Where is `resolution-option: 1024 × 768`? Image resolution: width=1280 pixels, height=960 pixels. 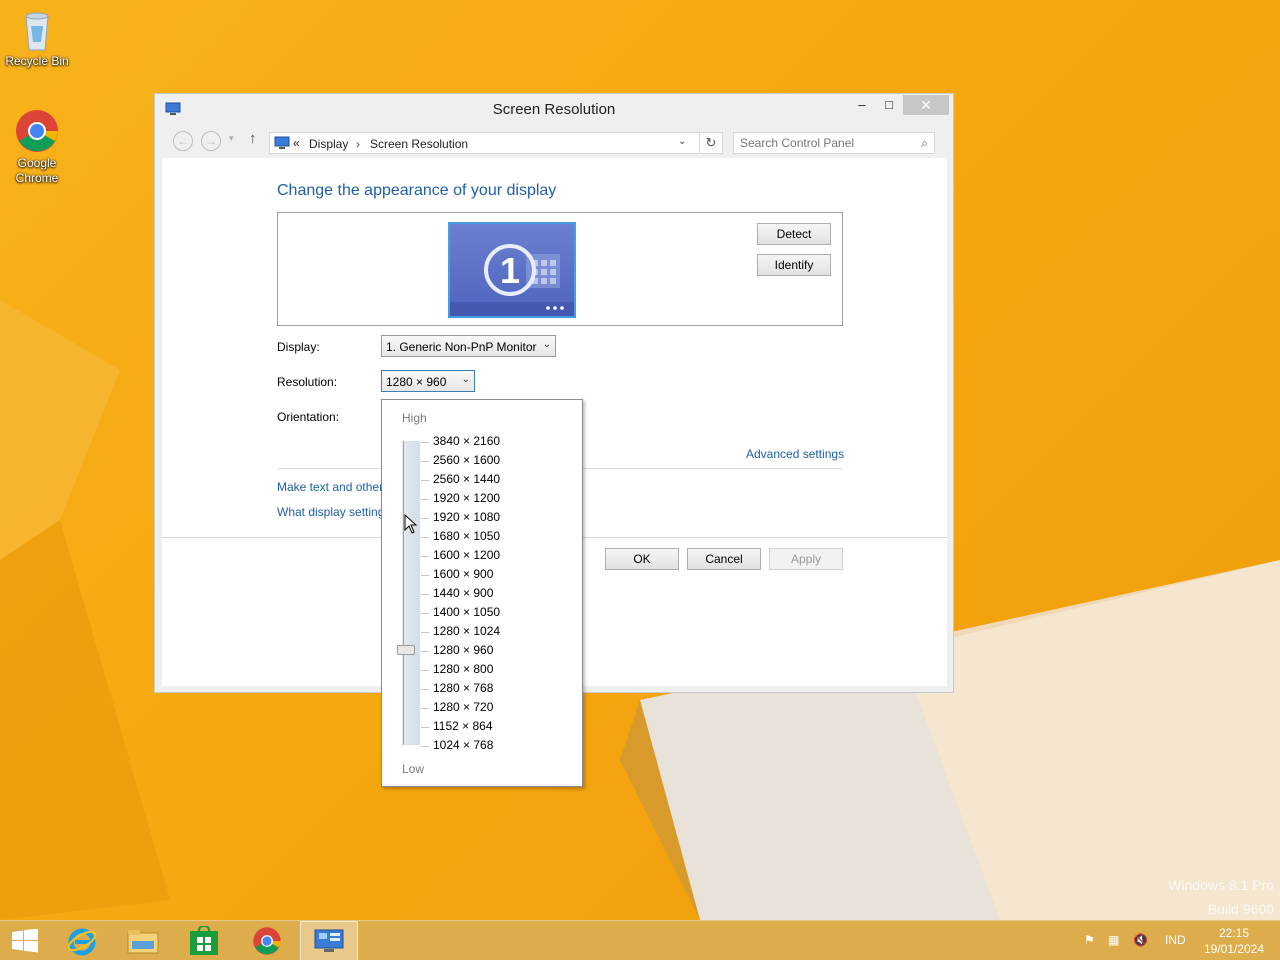
resolution-option: 1024 × 768 is located at coordinates (463, 745).